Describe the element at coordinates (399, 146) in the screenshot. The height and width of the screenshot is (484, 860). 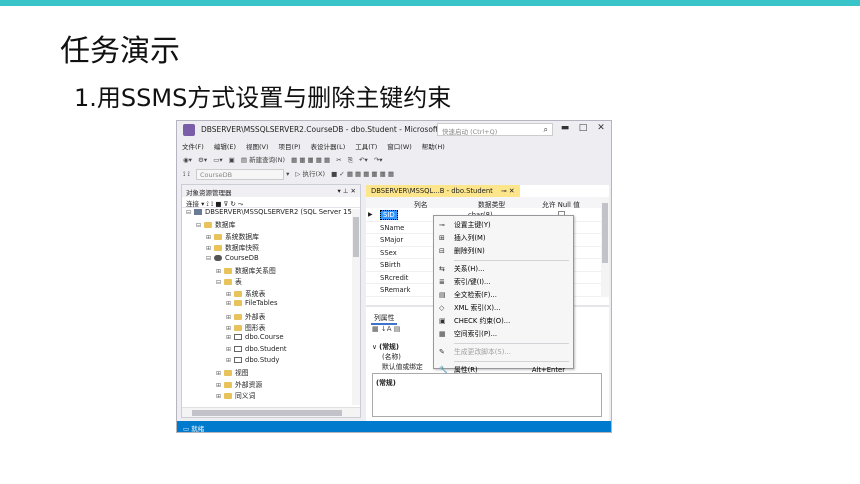
I see `menu-item: 窗口(W)` at that location.